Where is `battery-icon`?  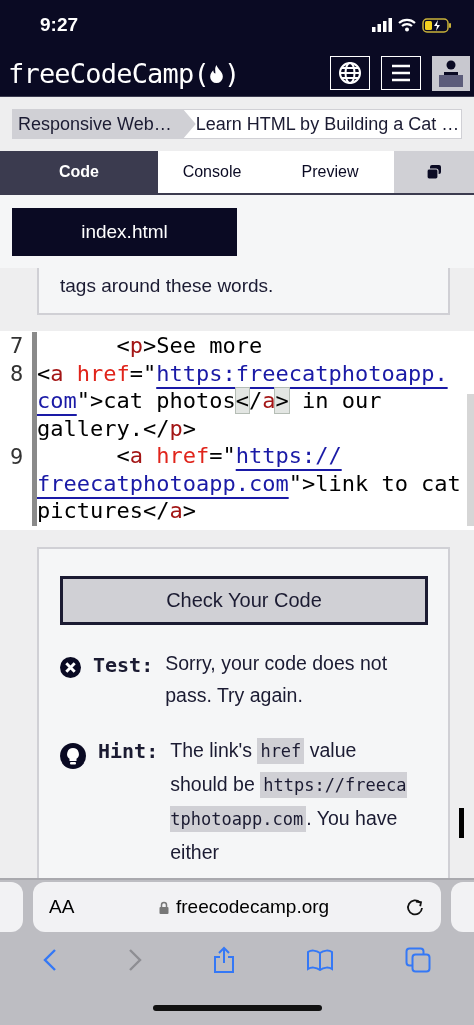 battery-icon is located at coordinates (437, 25).